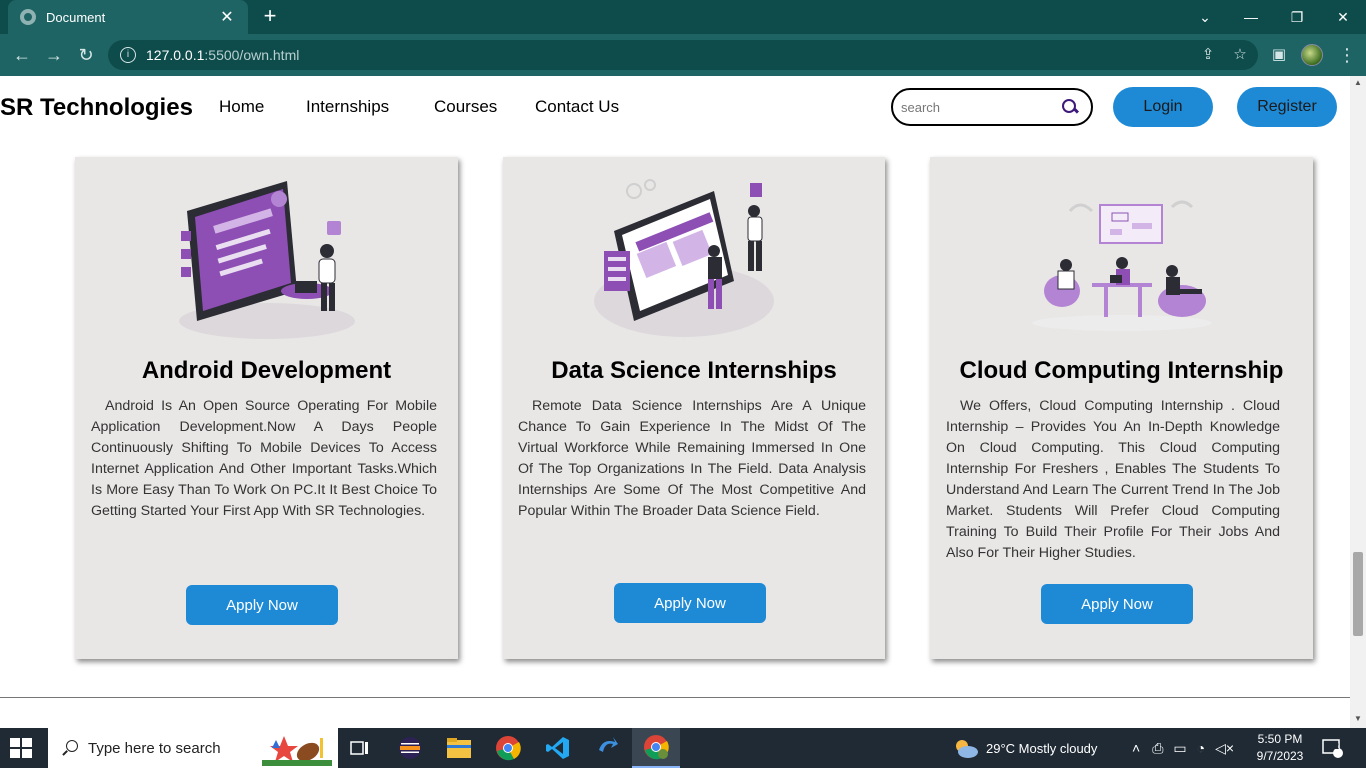  Describe the element at coordinates (1179, 748) in the screenshot. I see `battery-icon: ▭` at that location.